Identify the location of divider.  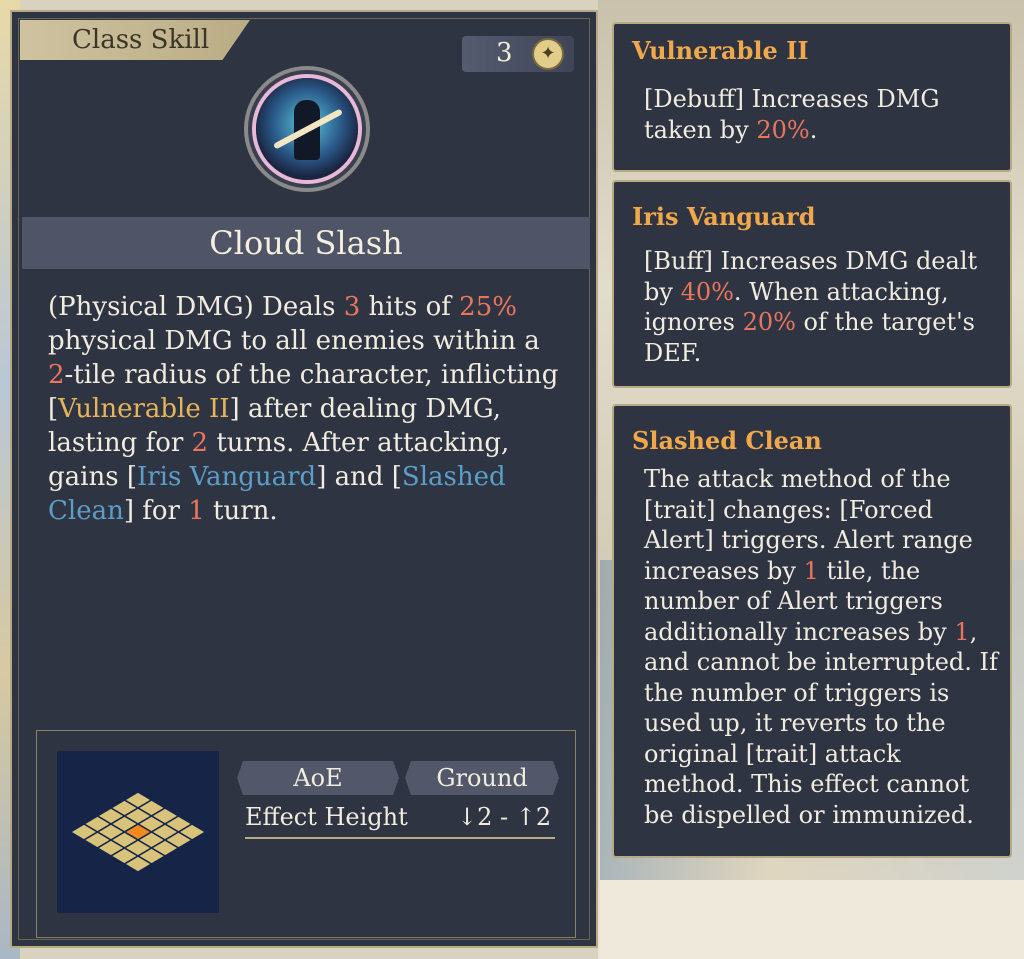
(400, 838).